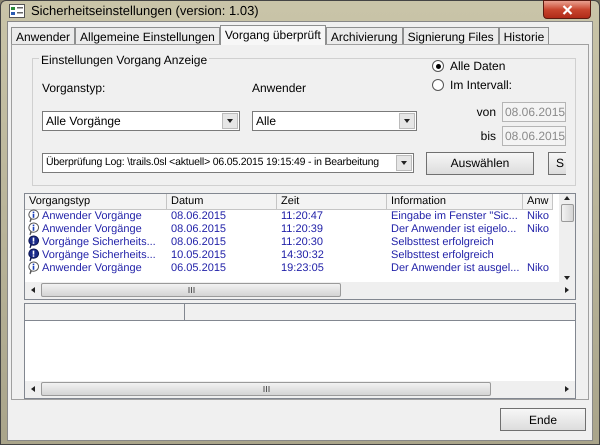  Describe the element at coordinates (212, 162) in the screenshot. I see `dropdown-value: Überprüfung Log: \trails.0sl <aktuell> 06.05.2015 19:15:49 - in Bearbeitung` at that location.